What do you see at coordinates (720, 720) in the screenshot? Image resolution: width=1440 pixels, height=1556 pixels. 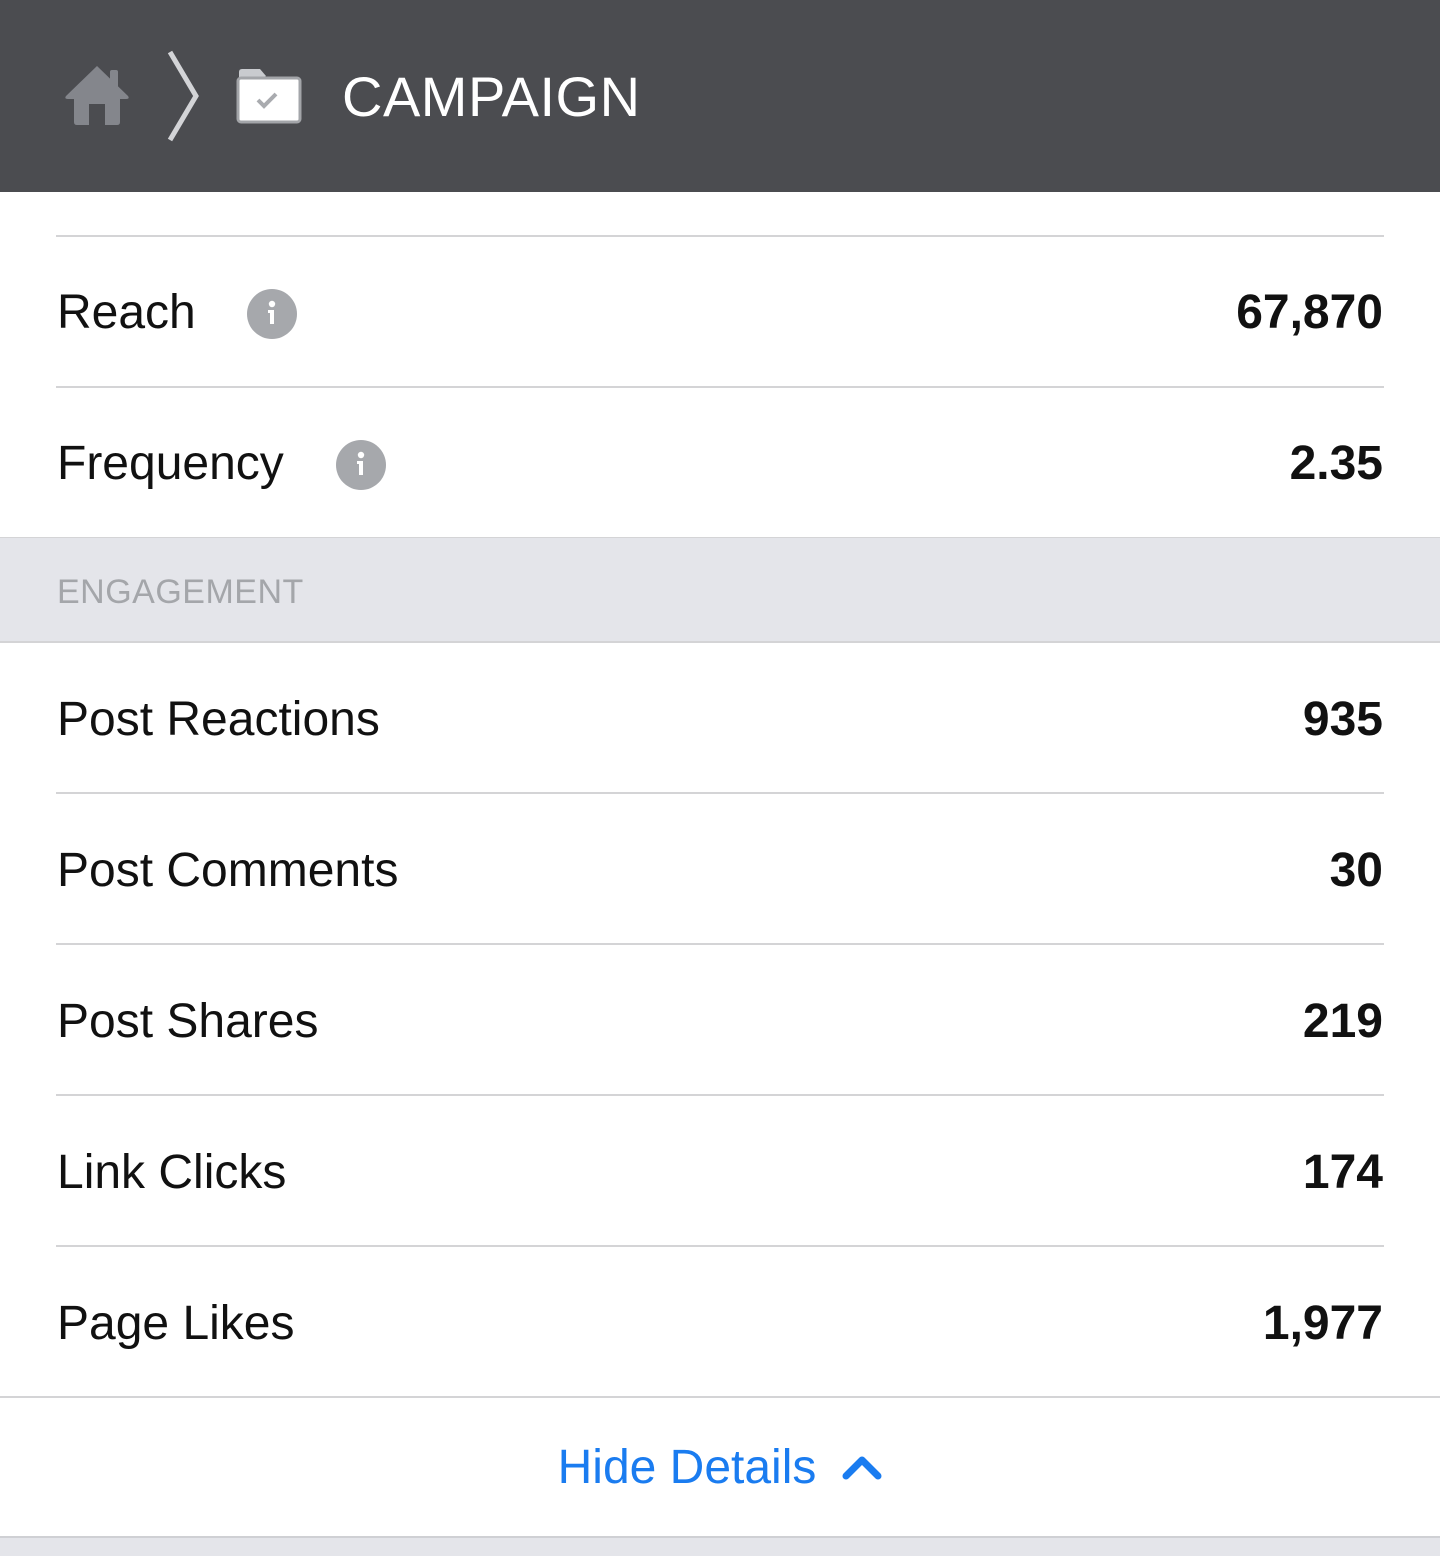 I see `metric-row-post-reactions: Post Reactions 935` at bounding box center [720, 720].